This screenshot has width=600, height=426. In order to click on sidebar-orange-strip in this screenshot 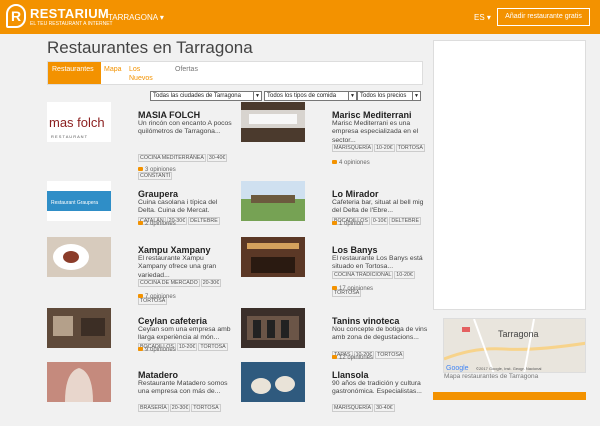, I will do `click(509, 396)`.